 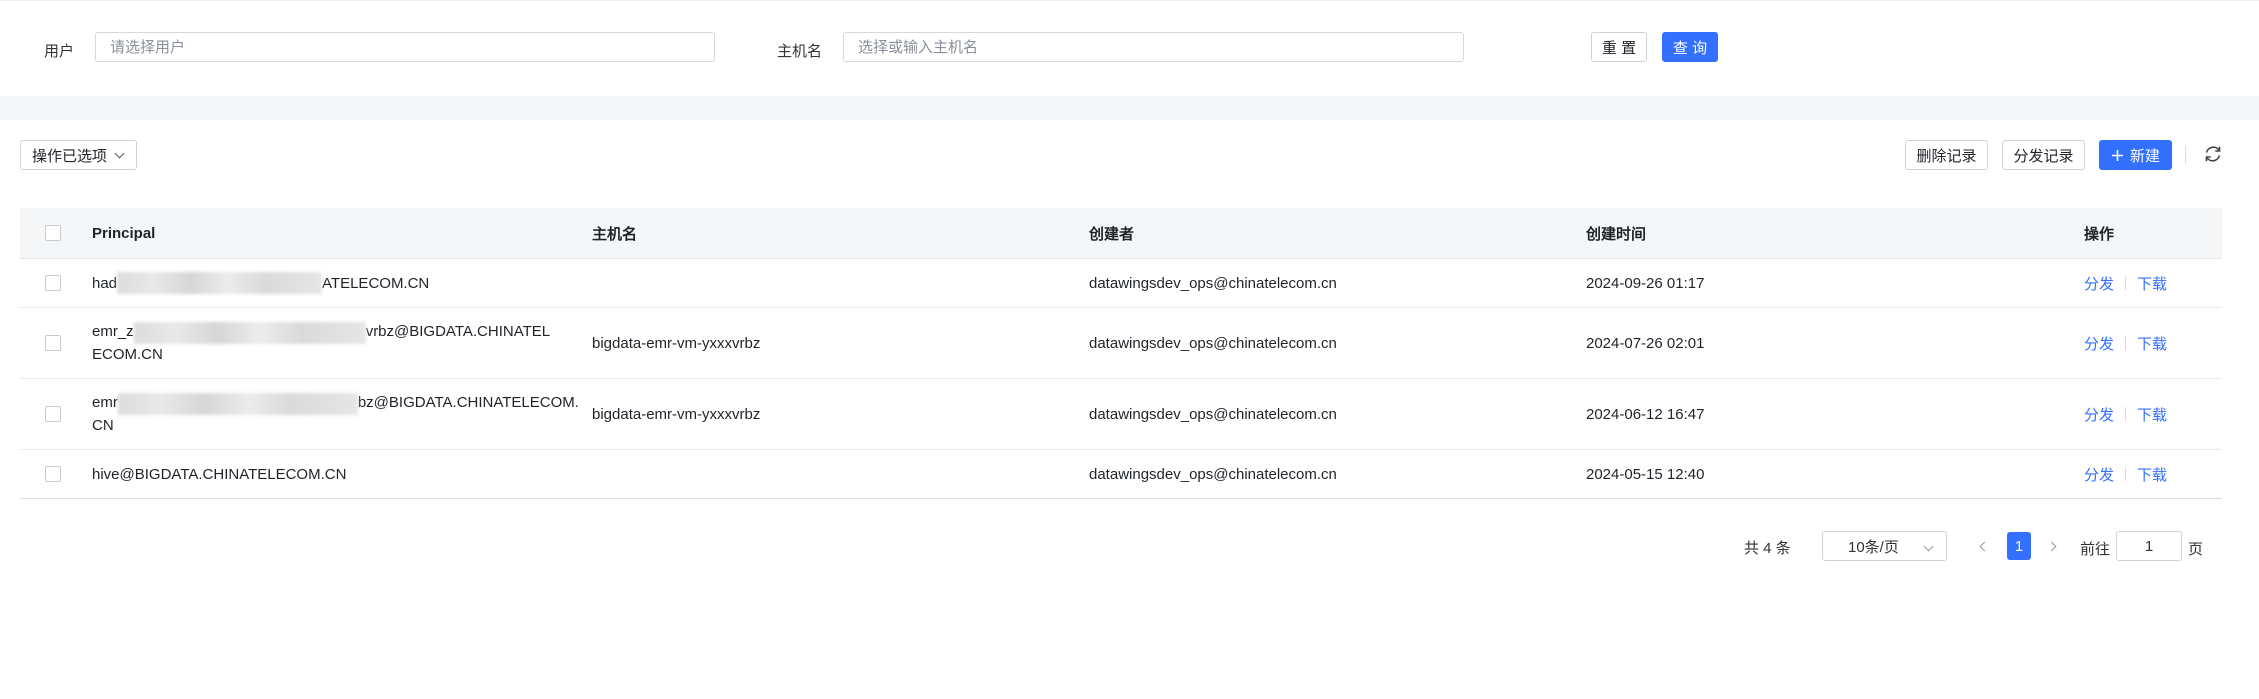 I want to click on principal-cell: emr_z vrbz@BIGDATA.CHINATEL ECOM.CN, so click(x=342, y=343).